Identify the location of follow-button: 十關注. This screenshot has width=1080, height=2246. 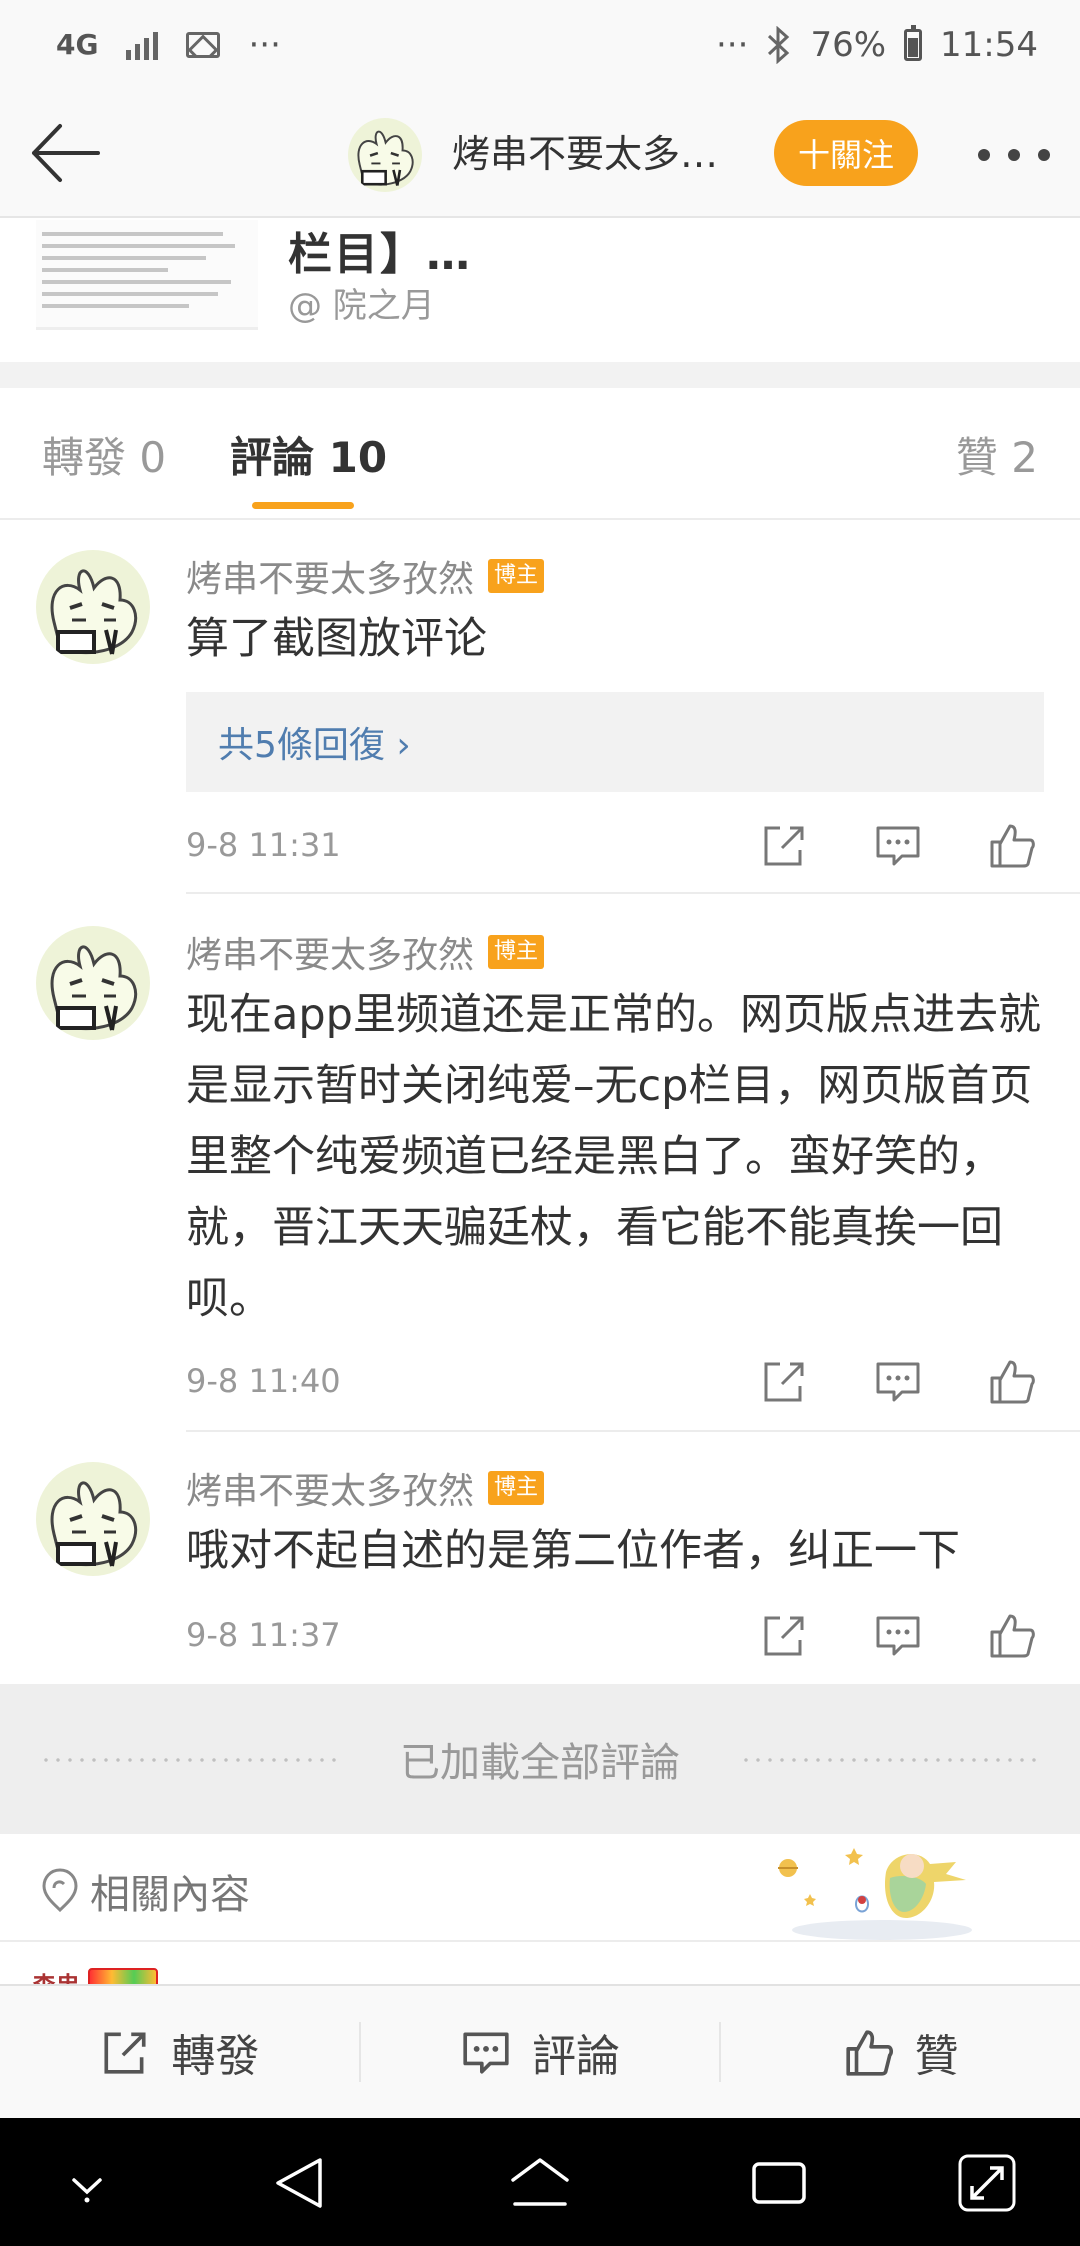
(846, 153).